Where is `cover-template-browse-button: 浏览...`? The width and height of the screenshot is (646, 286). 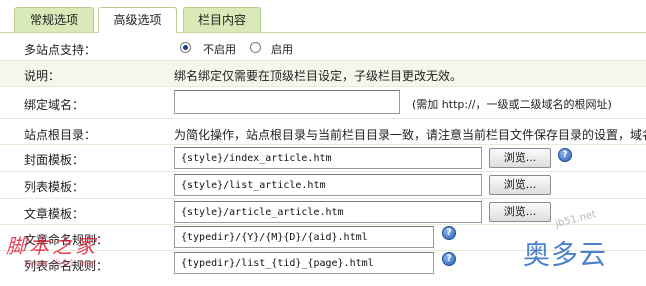
cover-template-browse-button: 浏览... is located at coordinates (520, 158).